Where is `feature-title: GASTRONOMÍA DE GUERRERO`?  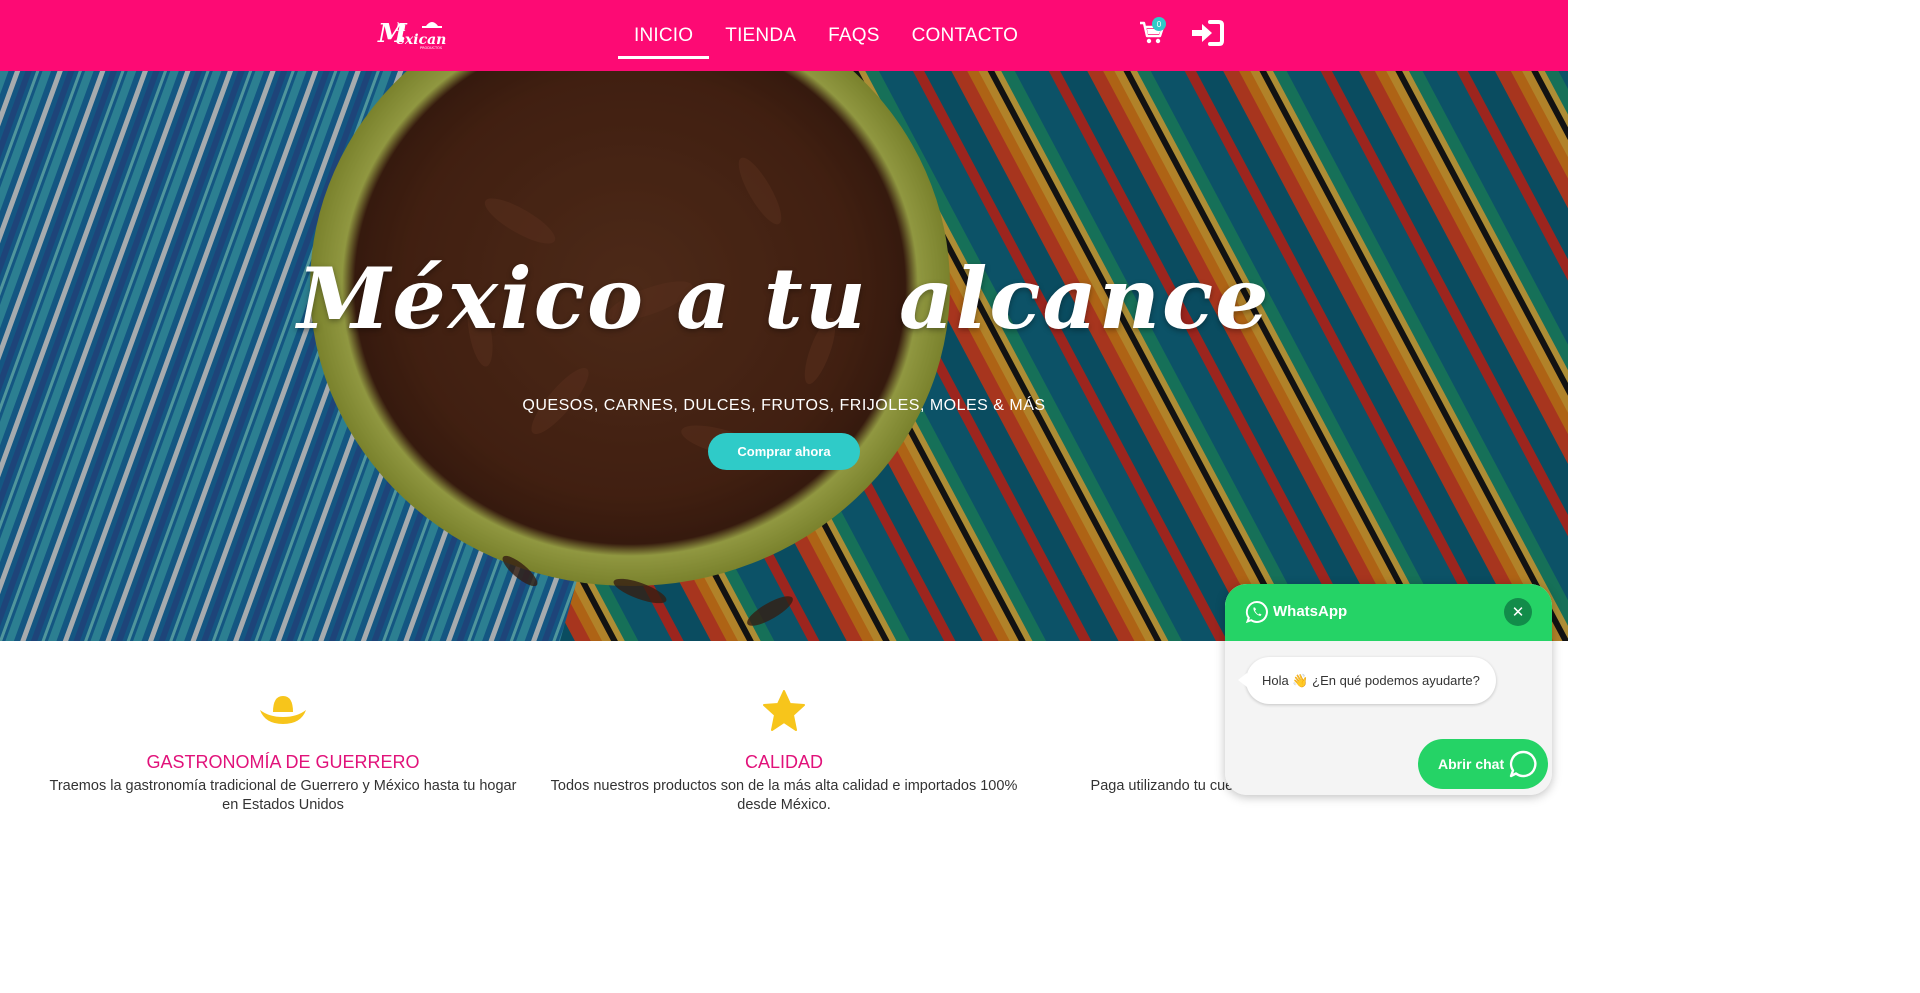 feature-title: GASTRONOMÍA DE GUERRERO is located at coordinates (283, 762).